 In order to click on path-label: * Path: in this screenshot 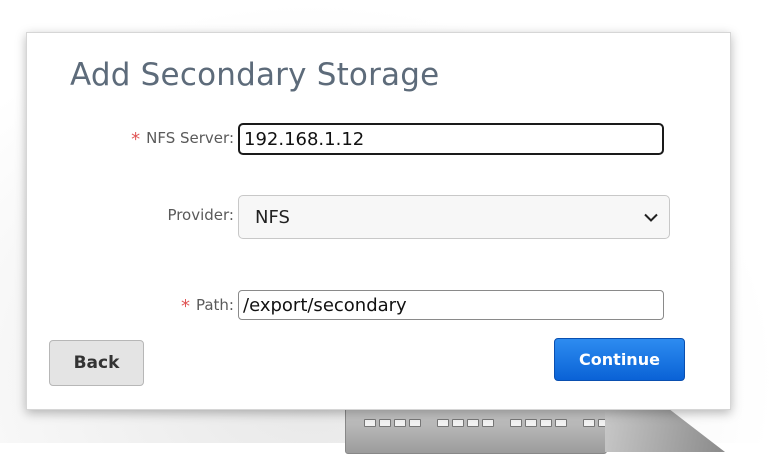, I will do `click(207, 306)`.